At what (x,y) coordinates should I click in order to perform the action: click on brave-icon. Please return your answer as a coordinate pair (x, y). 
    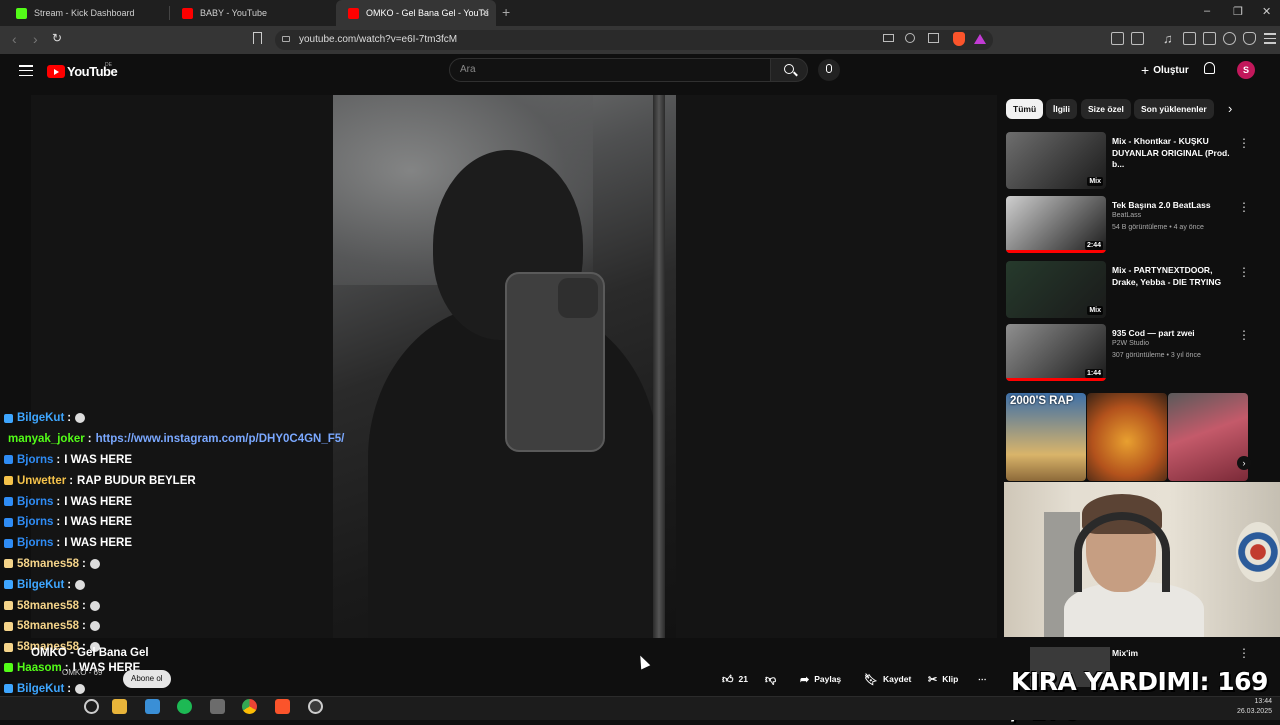
    Looking at the image, I should click on (282, 706).